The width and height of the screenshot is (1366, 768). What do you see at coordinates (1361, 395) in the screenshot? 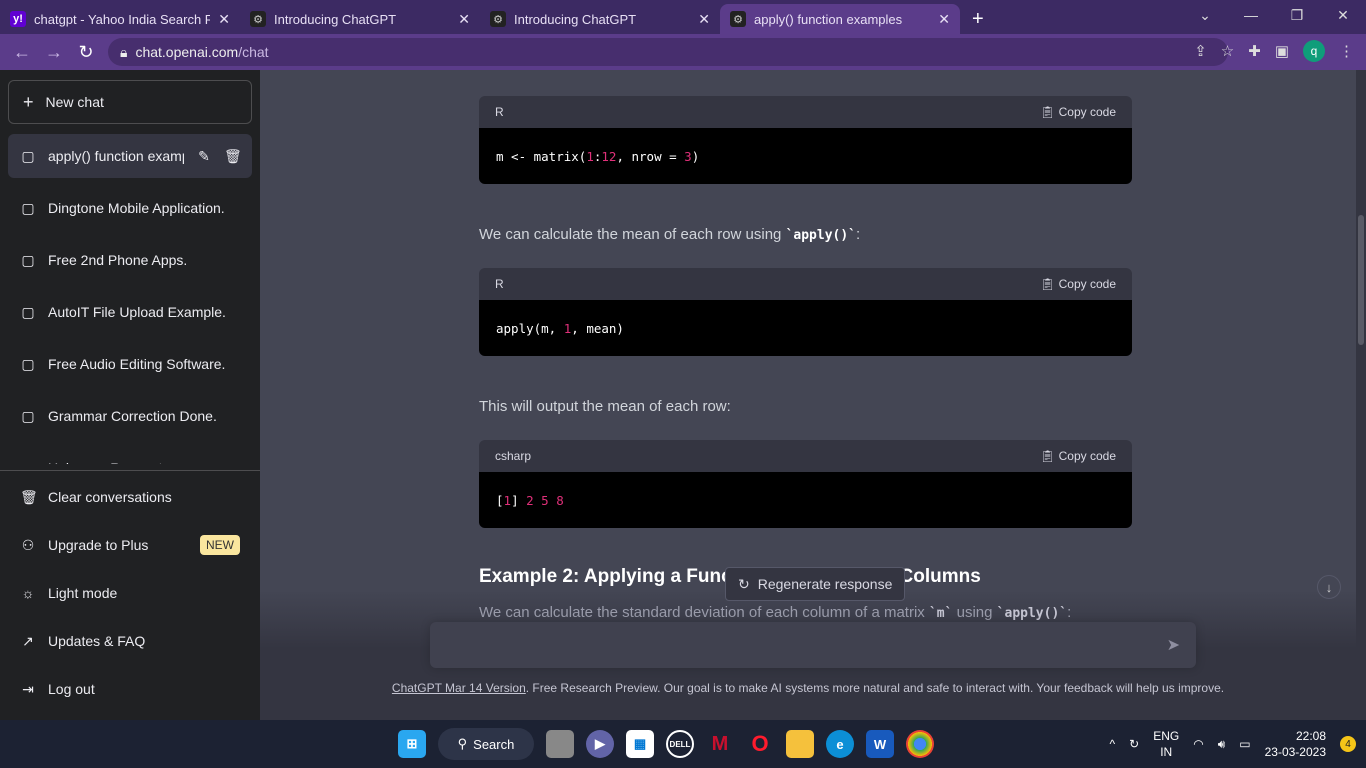
I see `scrollbar` at bounding box center [1361, 395].